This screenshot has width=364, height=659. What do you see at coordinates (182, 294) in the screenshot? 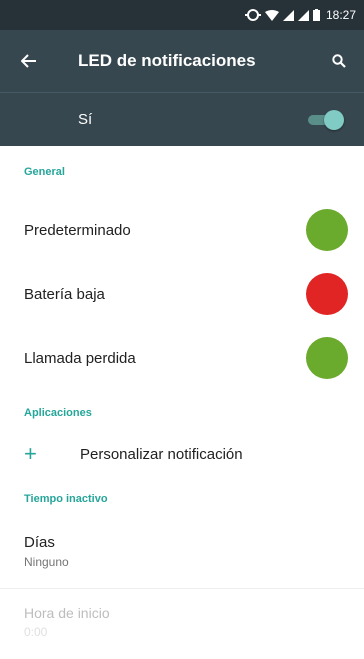
I see `led-row-low-battery: Batería baja` at bounding box center [182, 294].